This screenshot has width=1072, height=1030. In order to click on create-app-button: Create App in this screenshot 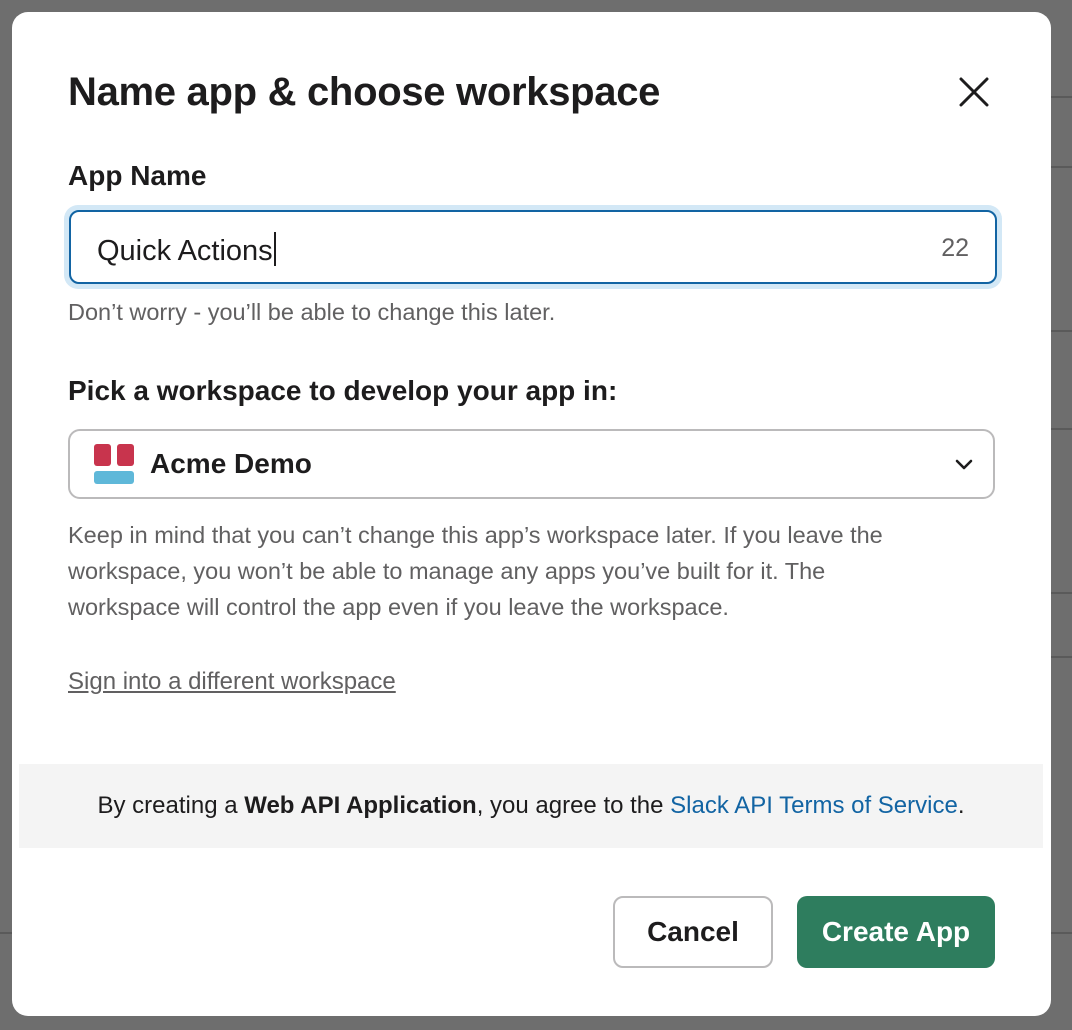, I will do `click(896, 932)`.